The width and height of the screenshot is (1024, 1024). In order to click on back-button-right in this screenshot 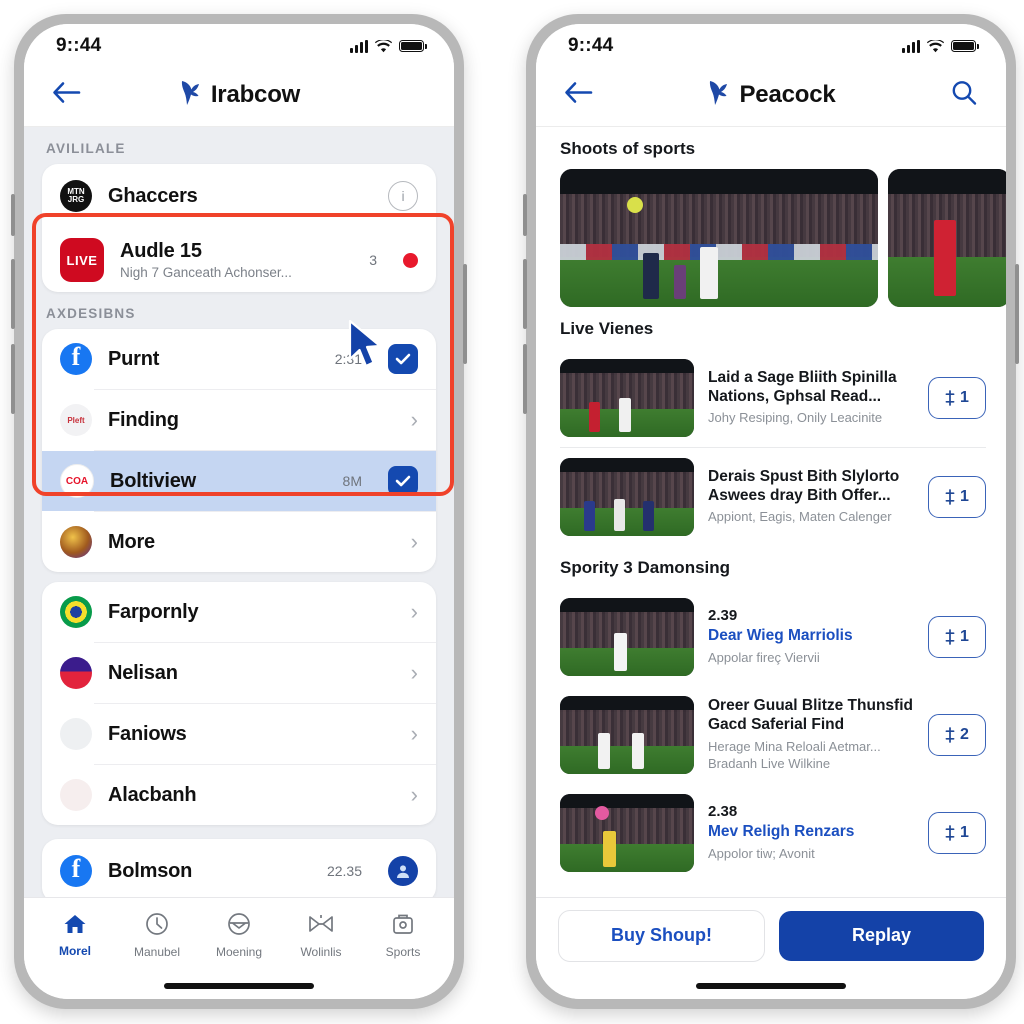, I will do `click(579, 95)`.